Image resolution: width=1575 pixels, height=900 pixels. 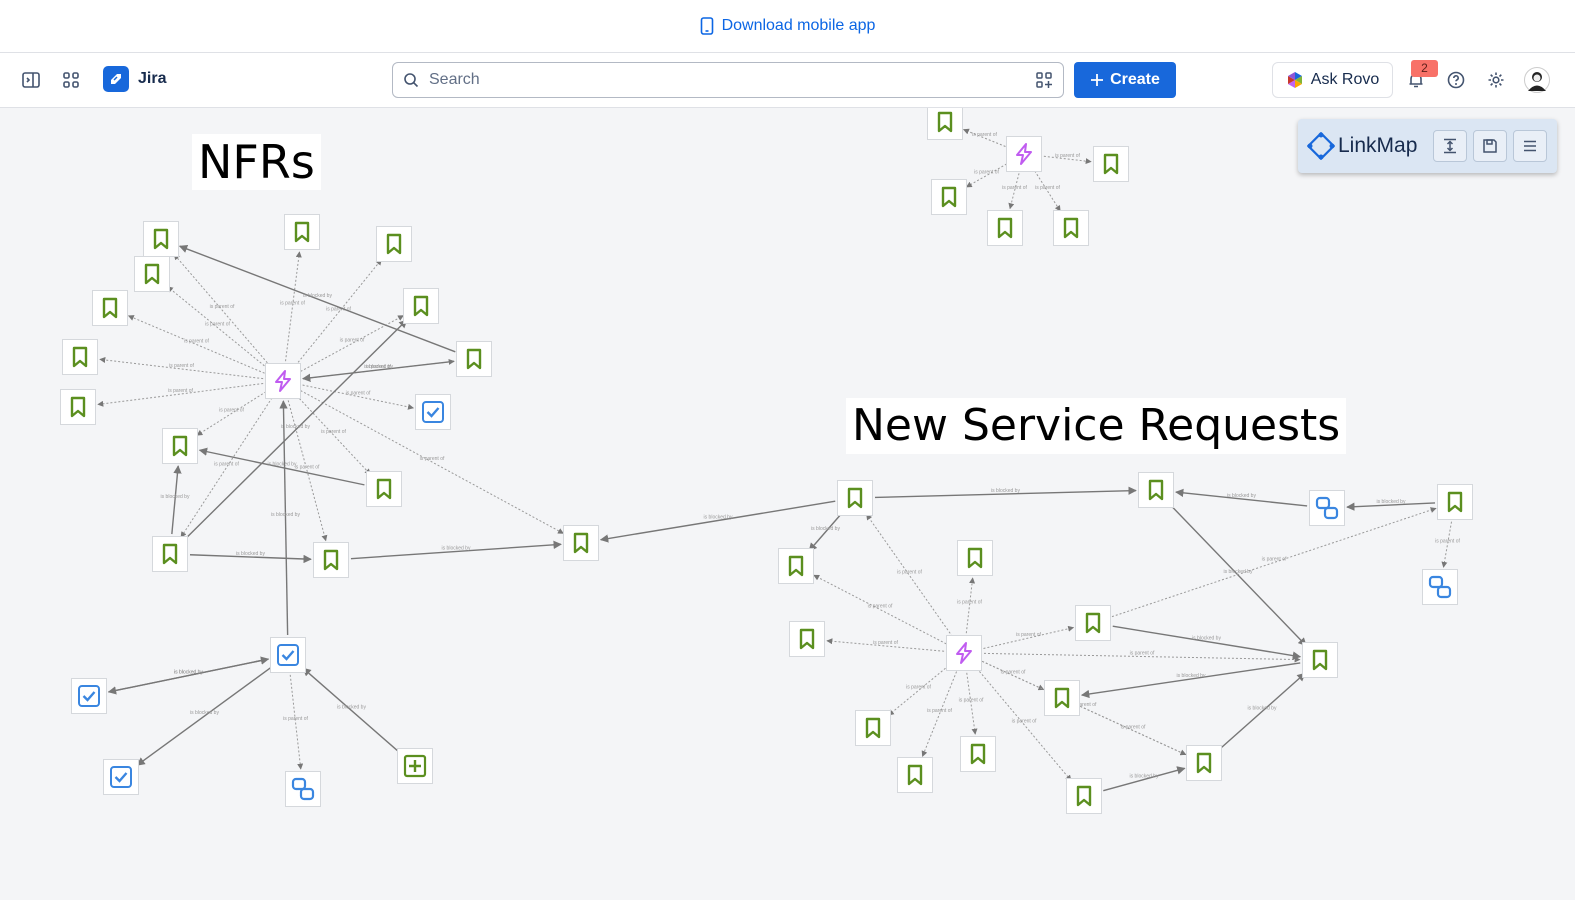 I want to click on edge-n1-n10, so click(x=180, y=395).